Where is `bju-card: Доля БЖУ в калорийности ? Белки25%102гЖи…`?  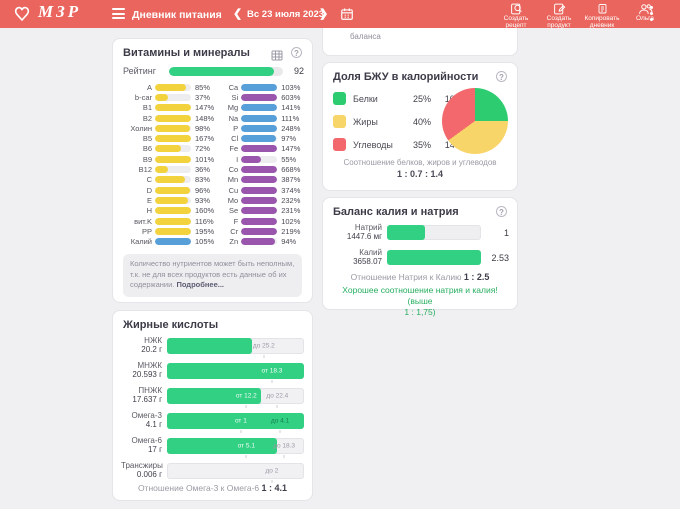 bju-card: Доля БЖУ в калорийности ? Белки25%102гЖи… is located at coordinates (420, 126).